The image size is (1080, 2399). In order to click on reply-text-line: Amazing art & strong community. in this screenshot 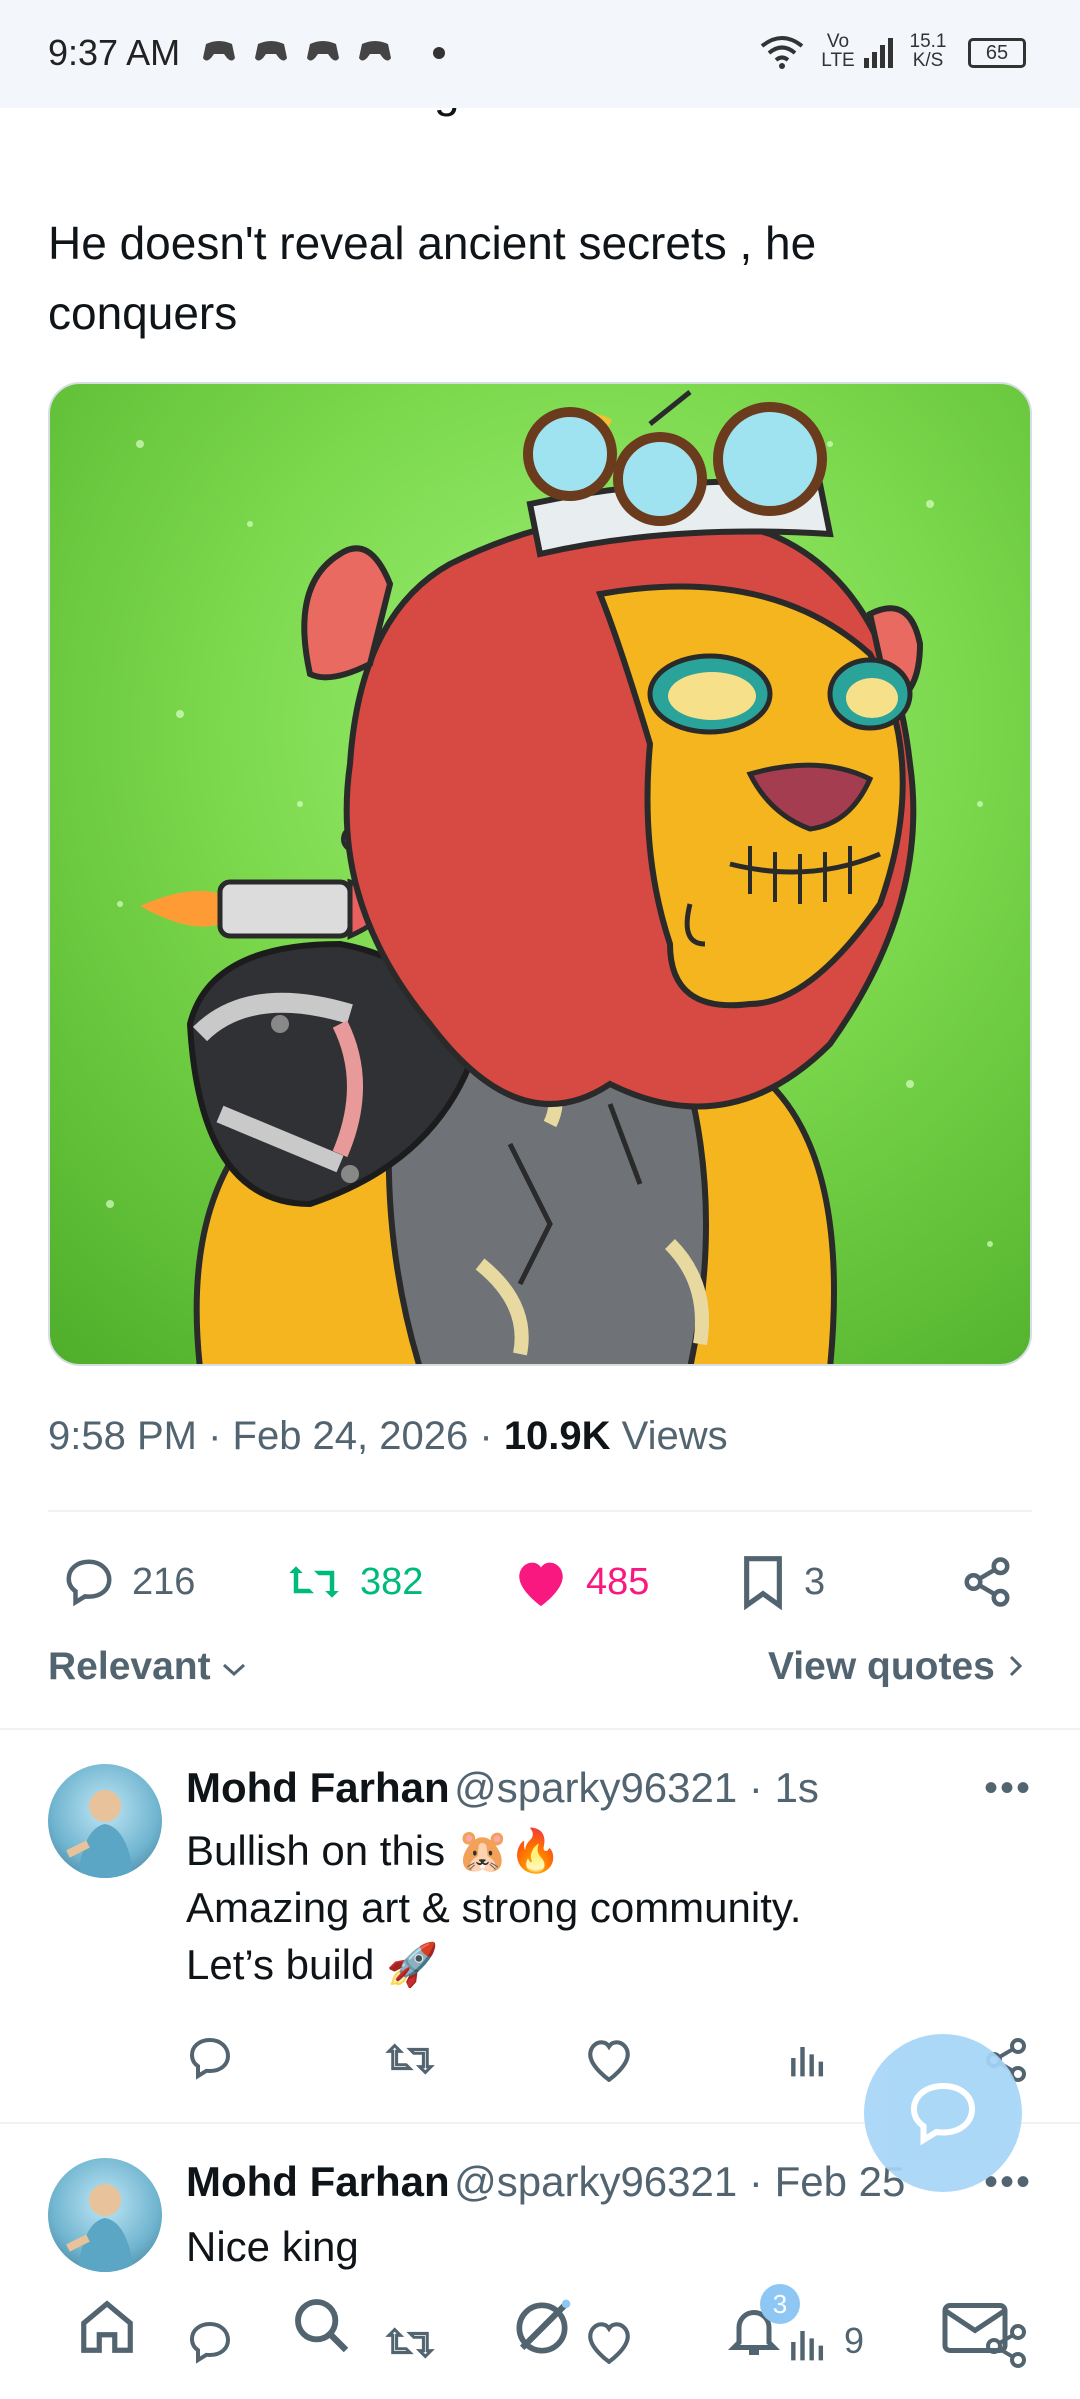, I will do `click(494, 1907)`.